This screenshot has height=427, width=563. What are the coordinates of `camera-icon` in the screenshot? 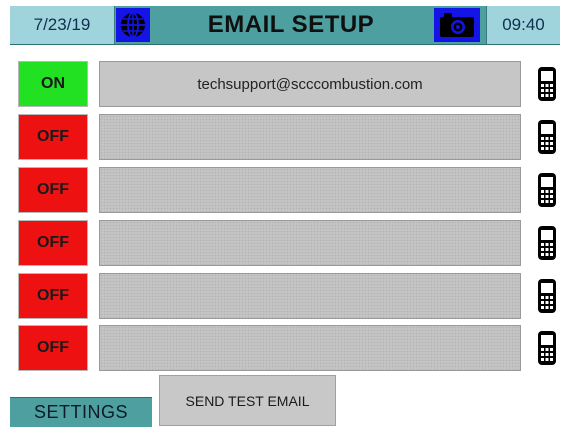 It's located at (457, 25).